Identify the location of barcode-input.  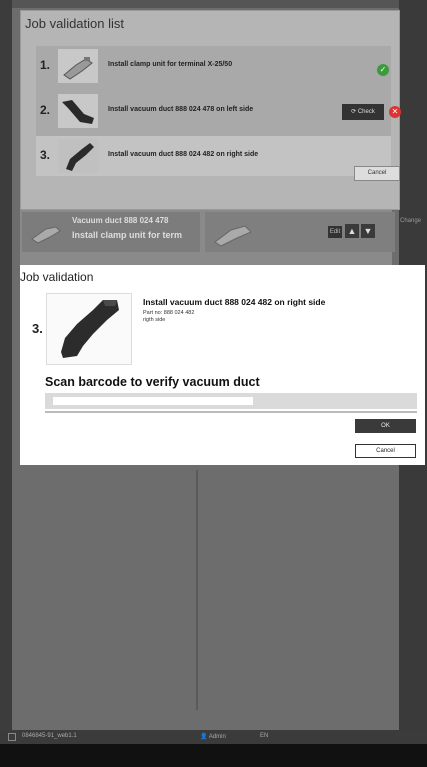
(153, 401).